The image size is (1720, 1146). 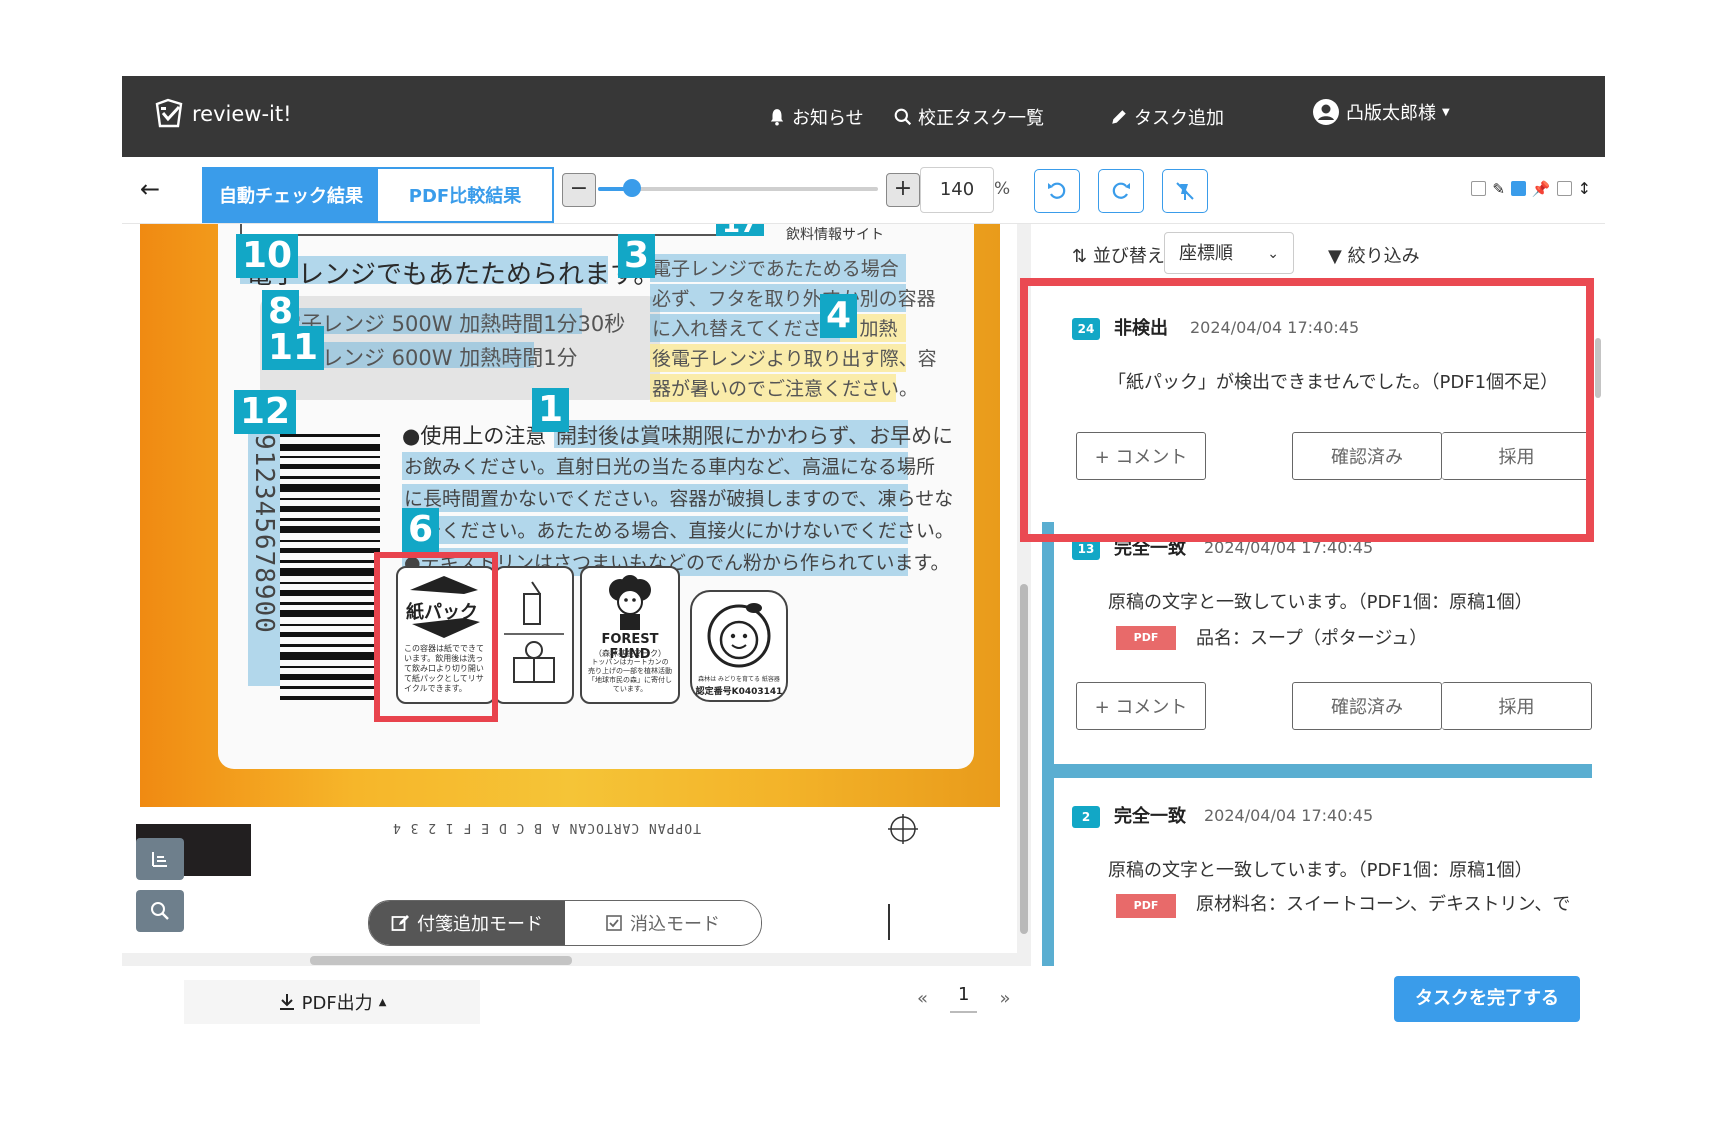 I want to click on vertical-resize-icon: ↕, so click(x=1584, y=188).